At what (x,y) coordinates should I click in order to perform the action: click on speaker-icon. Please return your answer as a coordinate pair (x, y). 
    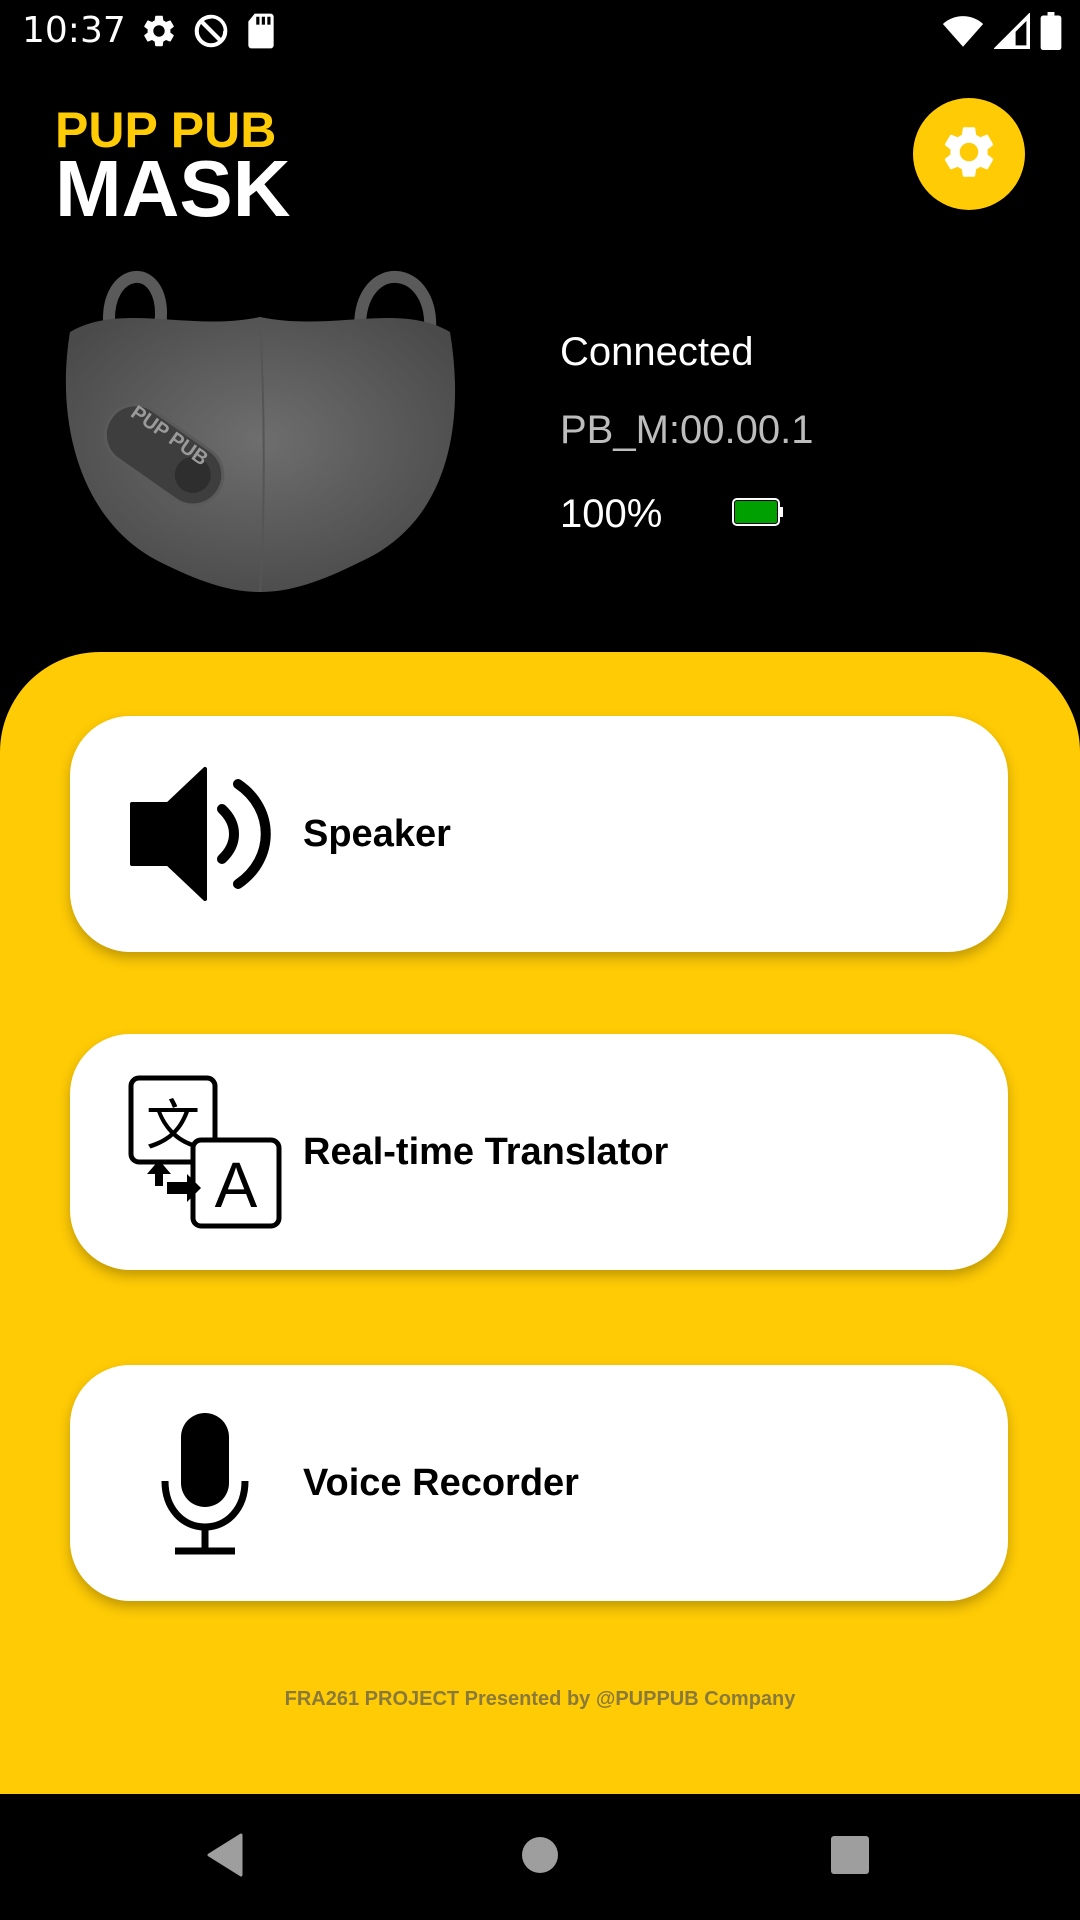
    Looking at the image, I should click on (205, 834).